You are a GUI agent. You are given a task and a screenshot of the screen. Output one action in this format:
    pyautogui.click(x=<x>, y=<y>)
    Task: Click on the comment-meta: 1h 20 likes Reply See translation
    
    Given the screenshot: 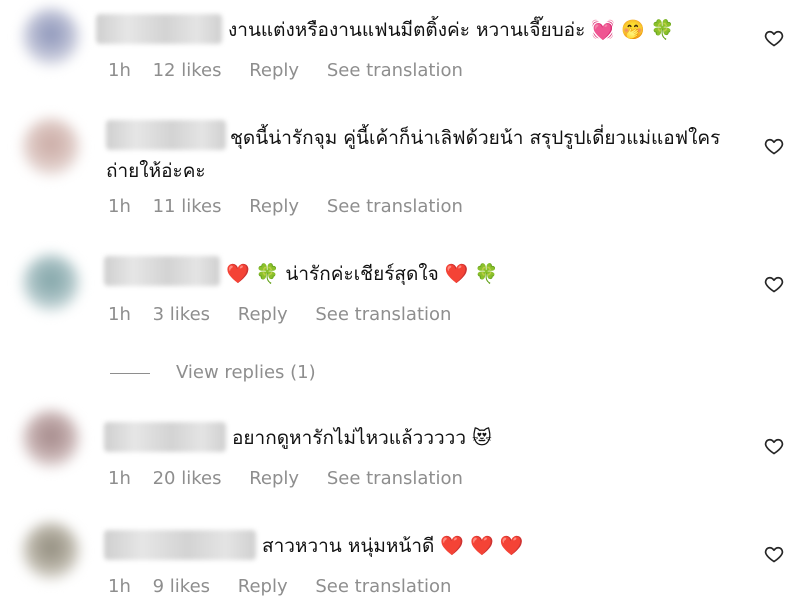 What is the action you would take?
    pyautogui.click(x=293, y=479)
    